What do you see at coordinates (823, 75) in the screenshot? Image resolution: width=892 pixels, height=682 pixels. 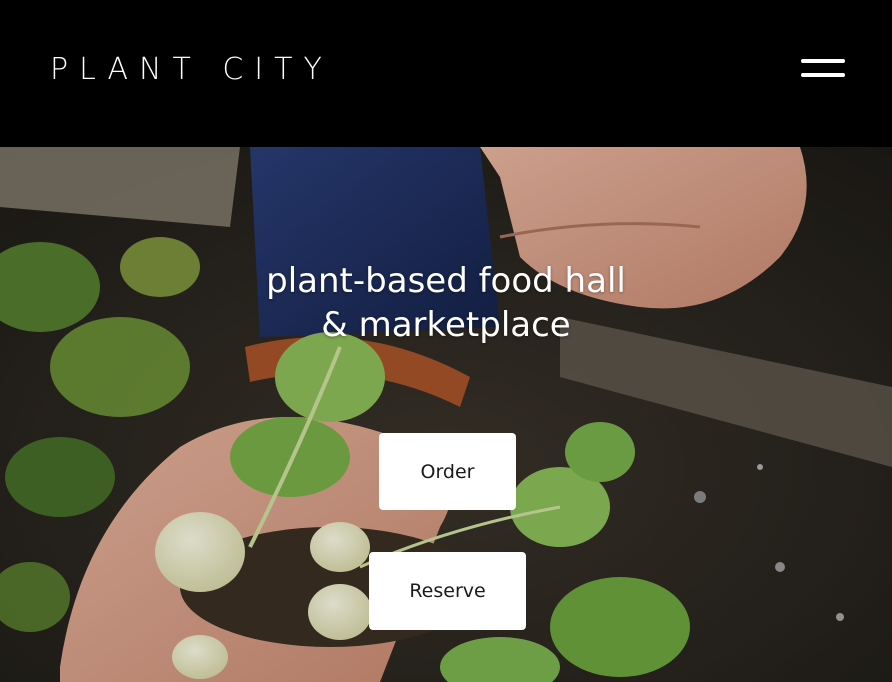 I see `menu-bar-bottom` at bounding box center [823, 75].